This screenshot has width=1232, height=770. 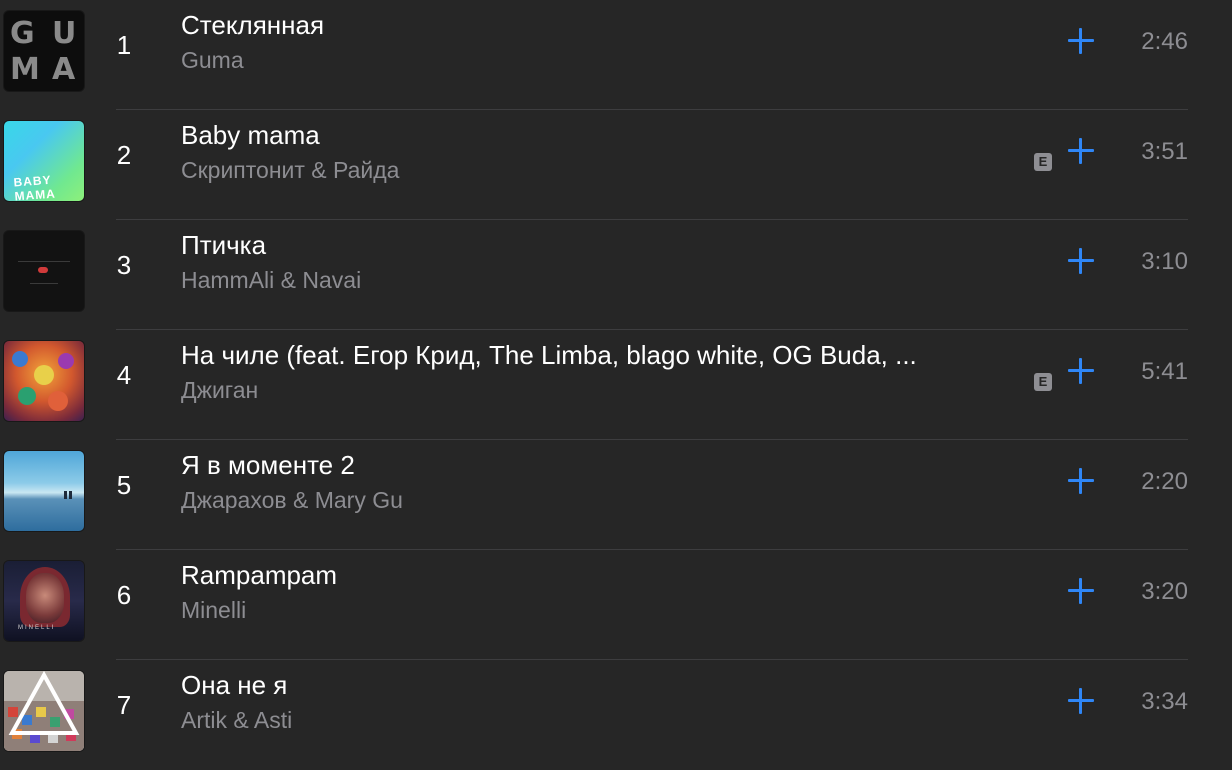 What do you see at coordinates (1164, 701) in the screenshot?
I see `track-duration: 3:34` at bounding box center [1164, 701].